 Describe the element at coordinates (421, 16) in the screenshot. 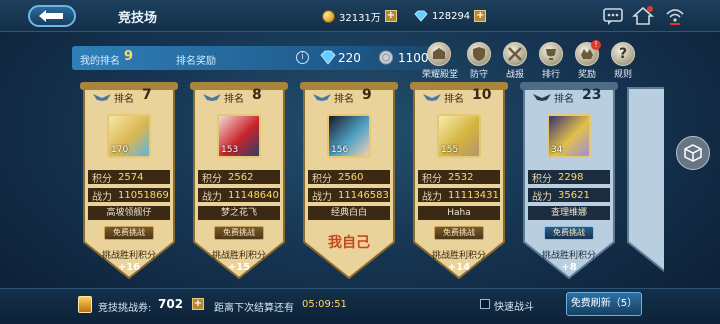

I see `diamond-icon` at that location.